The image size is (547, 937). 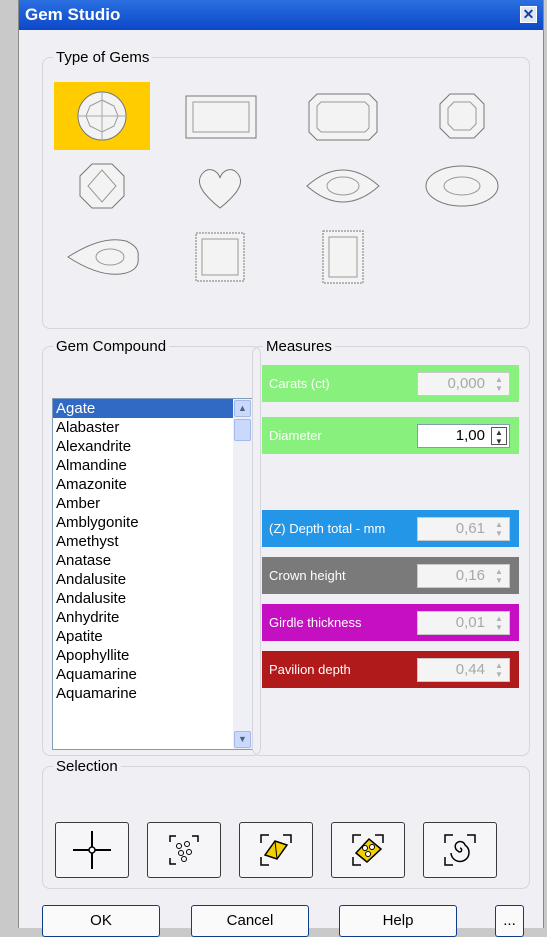 I want to click on measure-label: Pavilion depth, so click(x=310, y=669).